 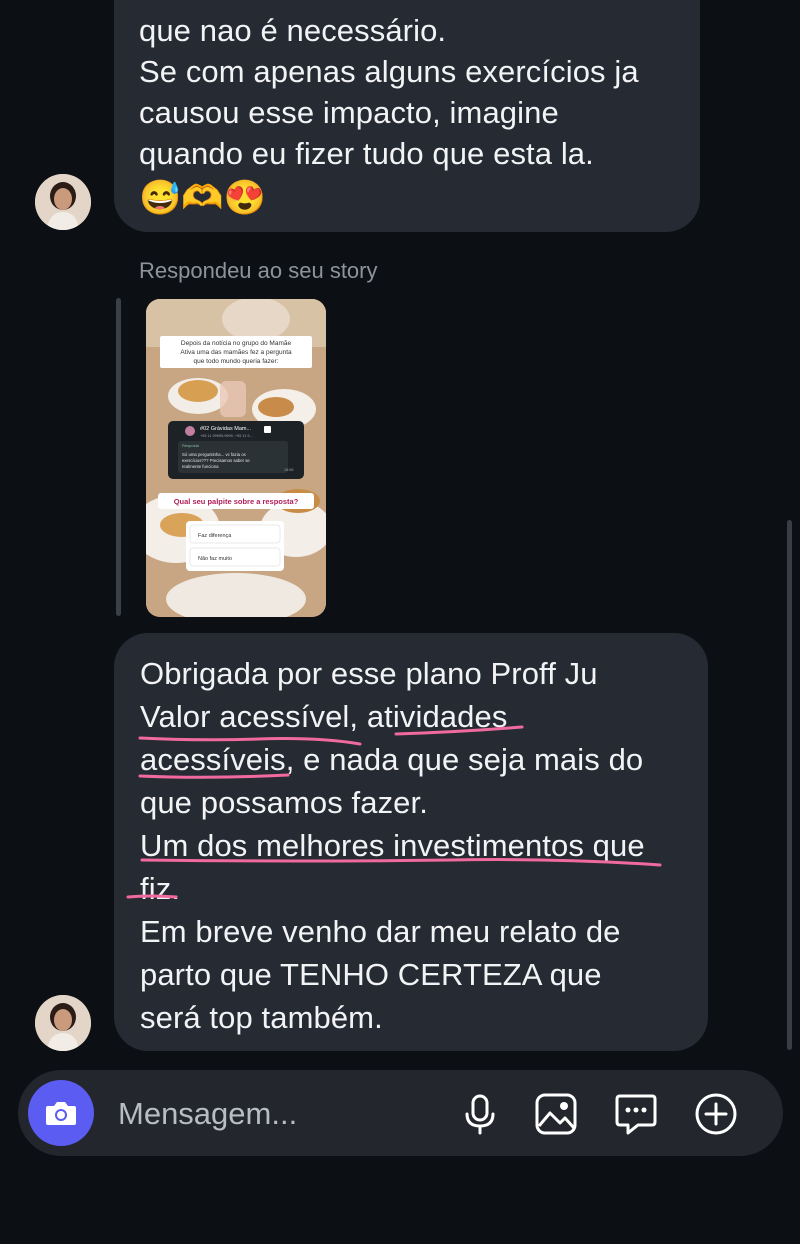 I want to click on message-text: ,, so click(x=358, y=716).